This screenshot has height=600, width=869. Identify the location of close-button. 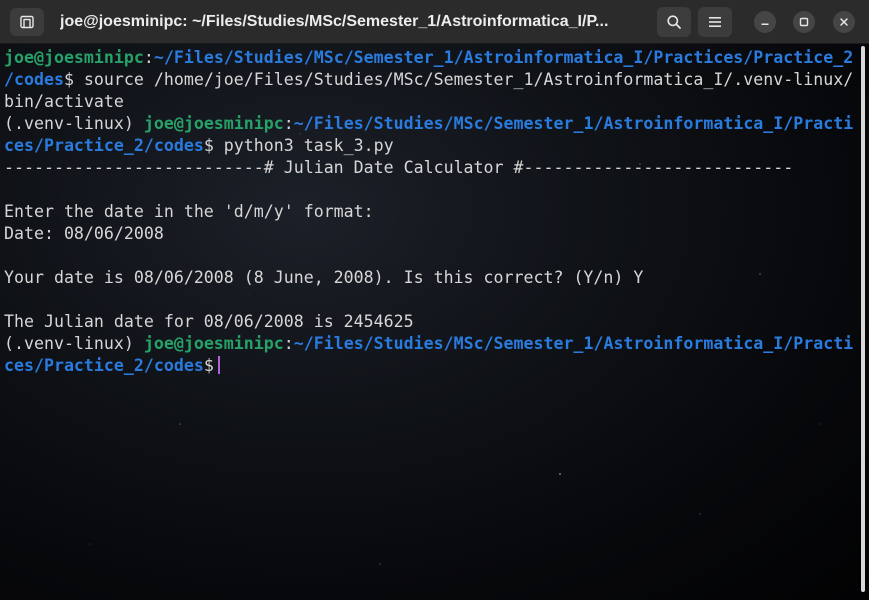
(844, 22).